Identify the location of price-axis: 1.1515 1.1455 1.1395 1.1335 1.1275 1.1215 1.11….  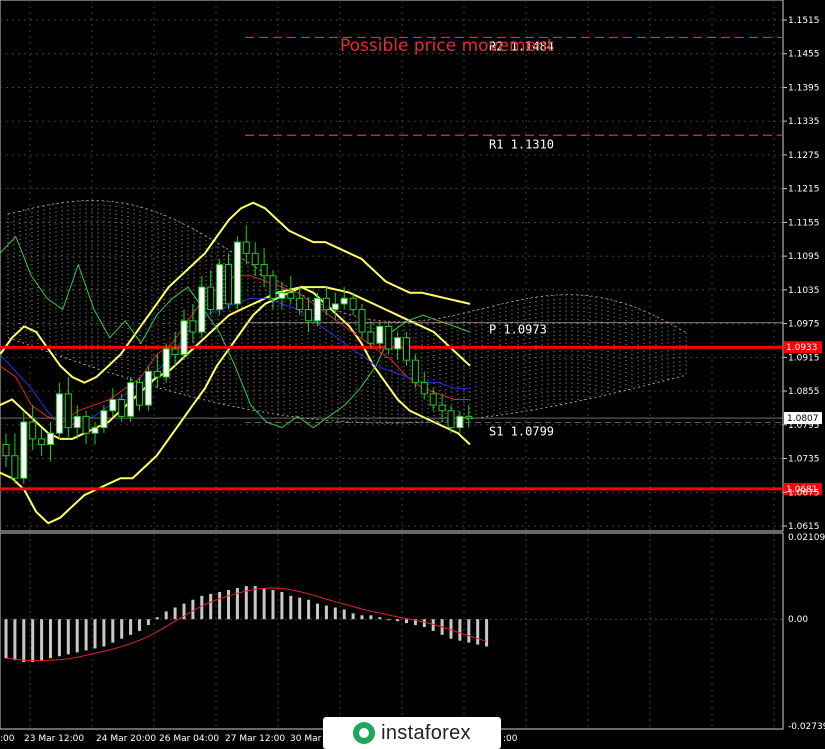
(801, 274).